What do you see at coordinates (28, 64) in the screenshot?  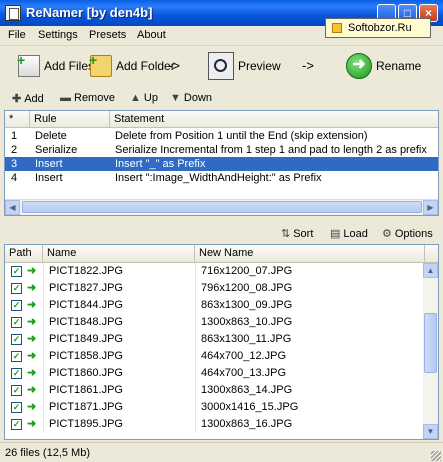 I see `add-files-icon` at bounding box center [28, 64].